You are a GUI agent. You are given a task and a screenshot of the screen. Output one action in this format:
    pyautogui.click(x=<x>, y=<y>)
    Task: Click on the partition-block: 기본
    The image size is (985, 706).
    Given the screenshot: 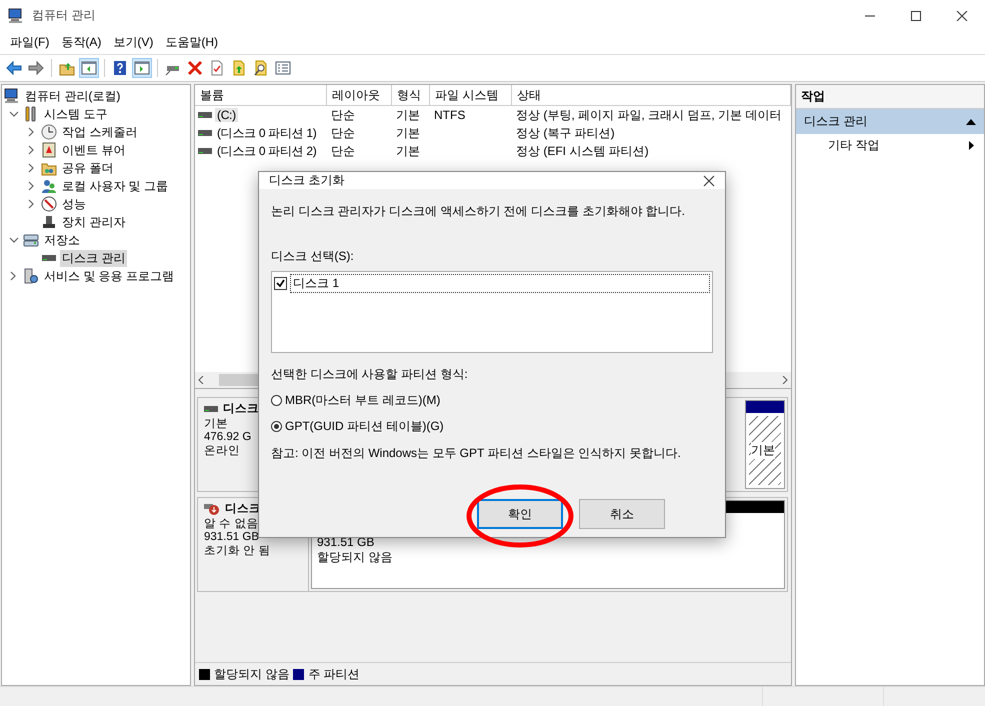 What is the action you would take?
    pyautogui.click(x=765, y=444)
    